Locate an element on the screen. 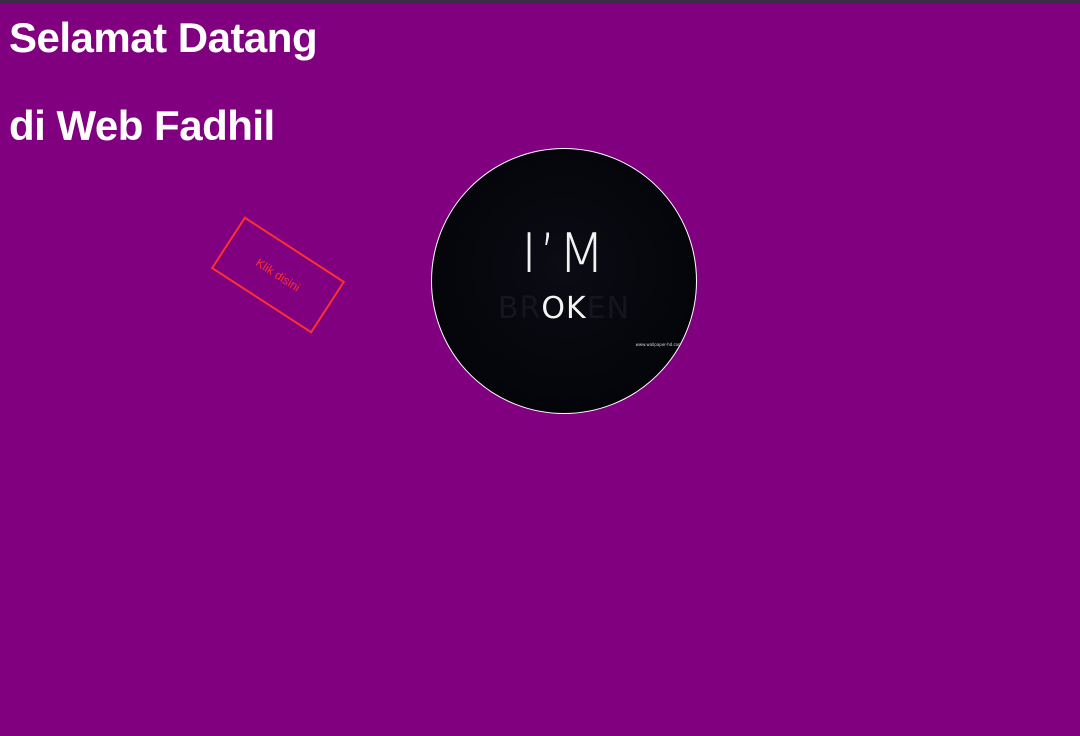 The width and height of the screenshot is (1080, 736). click-here-label: Klik disini is located at coordinates (278, 275).